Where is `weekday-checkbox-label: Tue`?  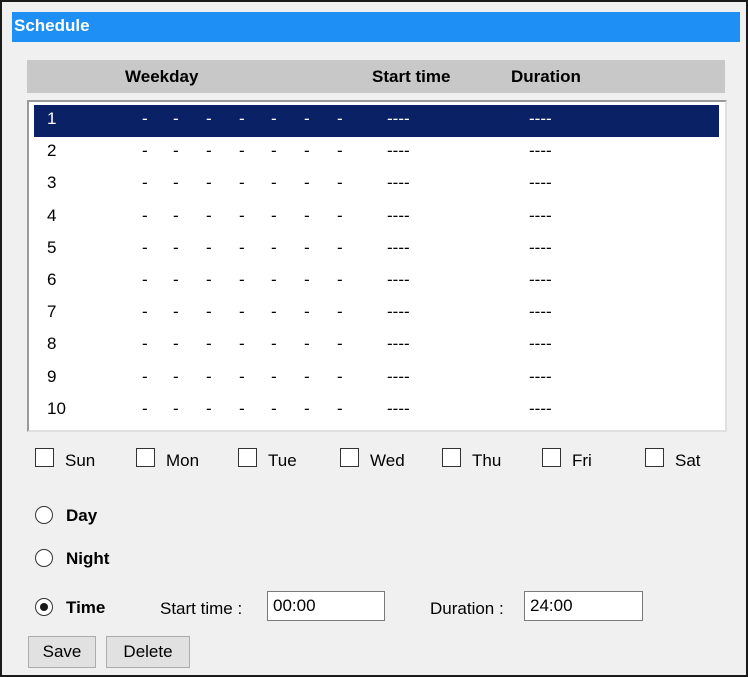 weekday-checkbox-label: Tue is located at coordinates (282, 460).